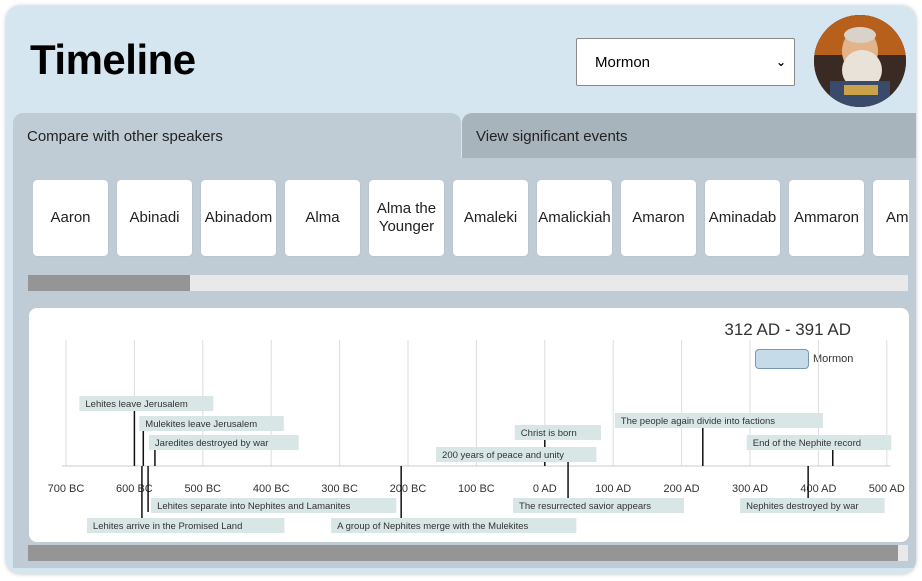 This screenshot has height=581, width=922. I want to click on speaker-card-amaron: Amaron, so click(658, 218).